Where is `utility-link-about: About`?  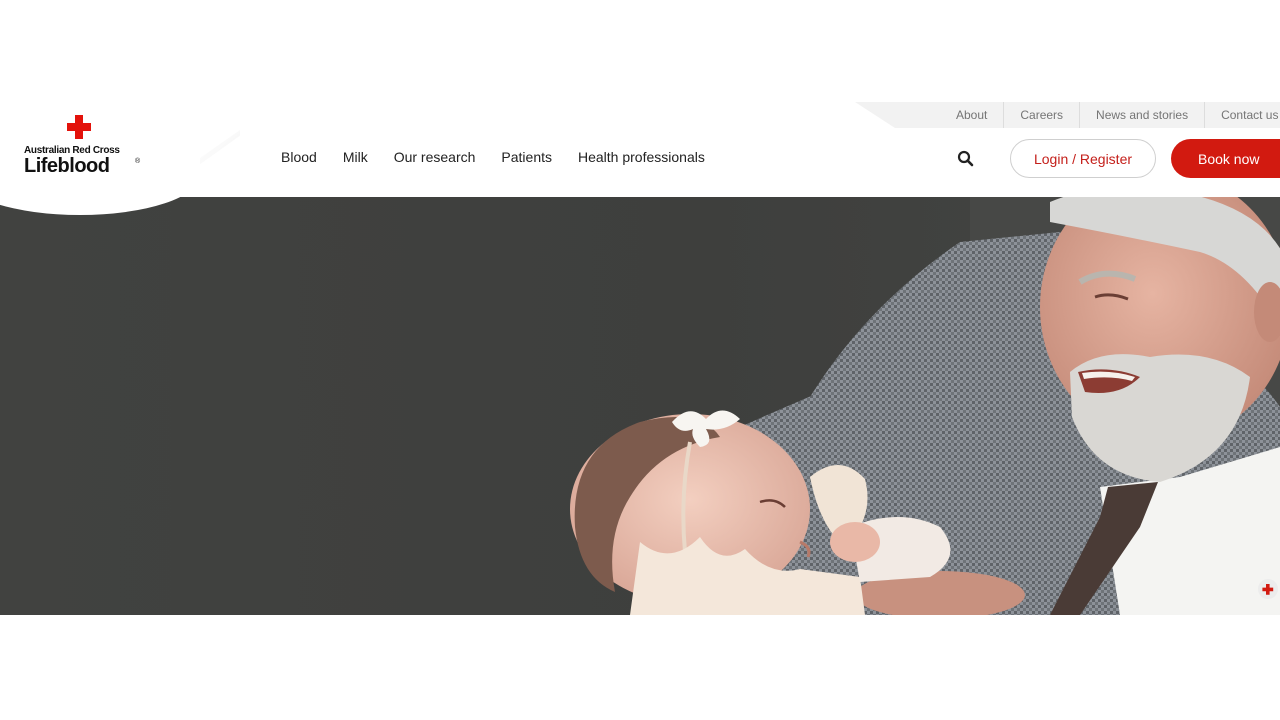 utility-link-about: About is located at coordinates (971, 115).